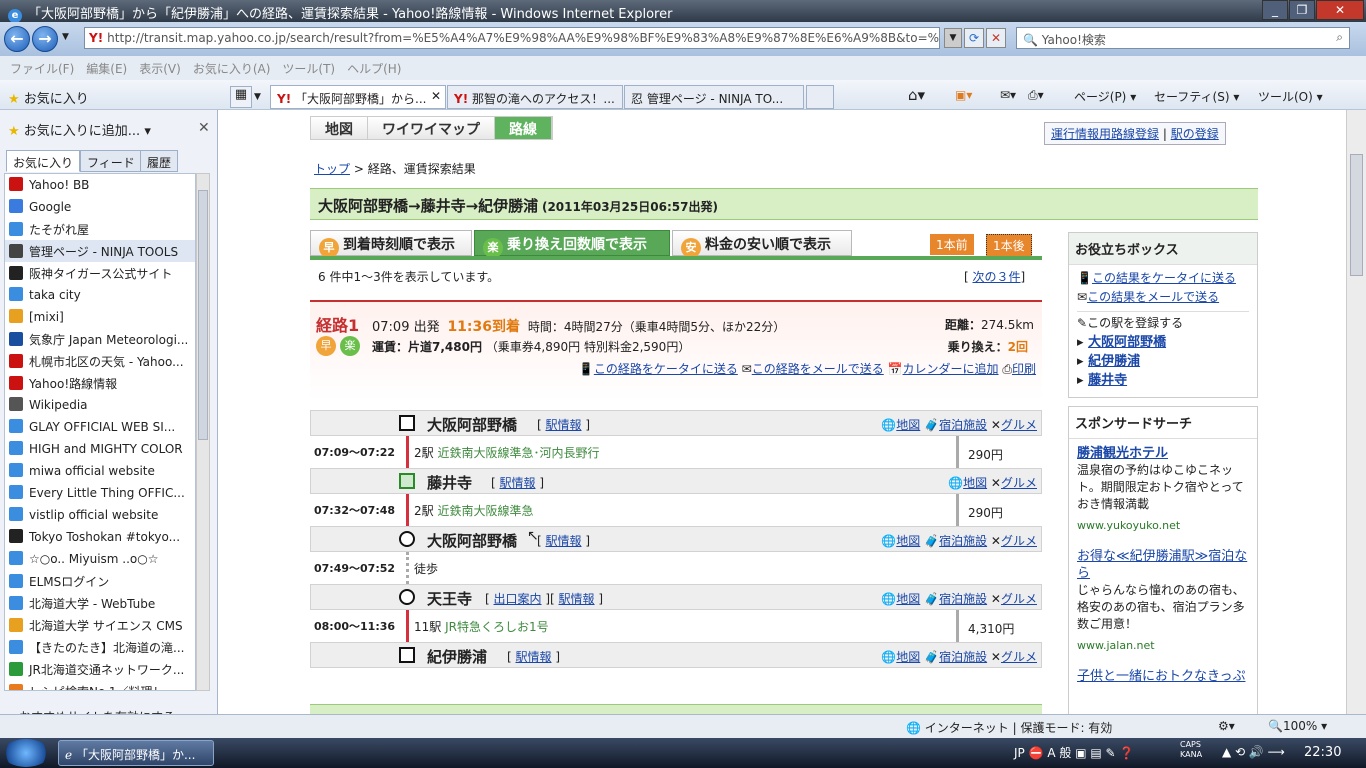 Image resolution: width=1366 pixels, height=768 pixels. Describe the element at coordinates (100, 559) in the screenshot. I see `favorite-item: ☆○o.. Miyuism ..o○☆` at that location.